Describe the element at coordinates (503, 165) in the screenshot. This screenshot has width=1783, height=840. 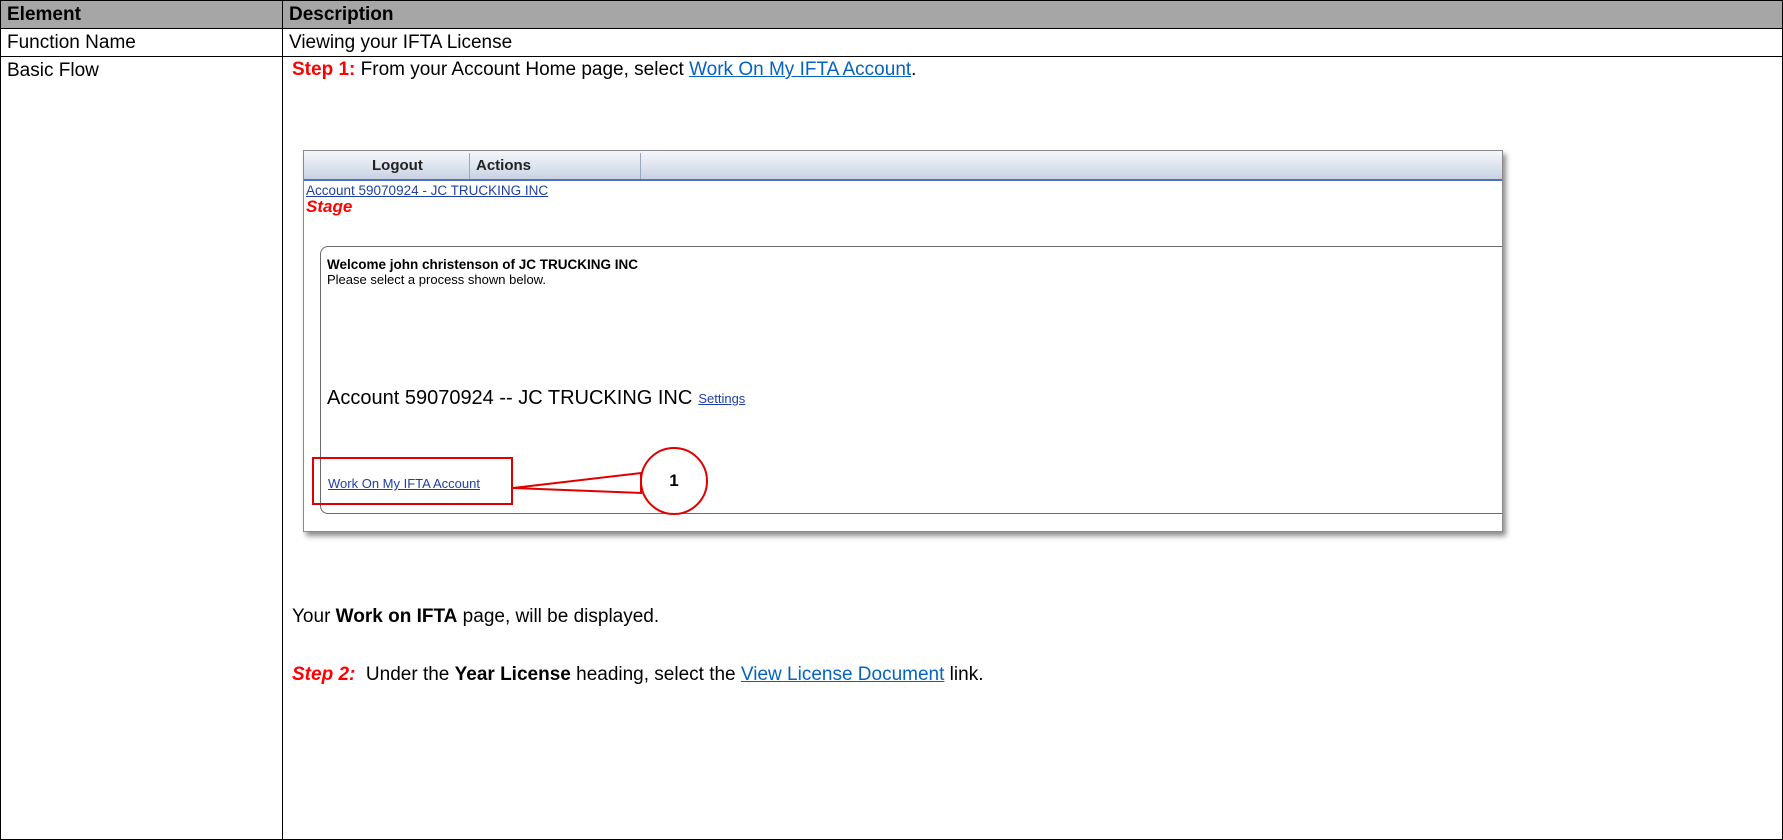
I see `nav-actions: Actions` at that location.